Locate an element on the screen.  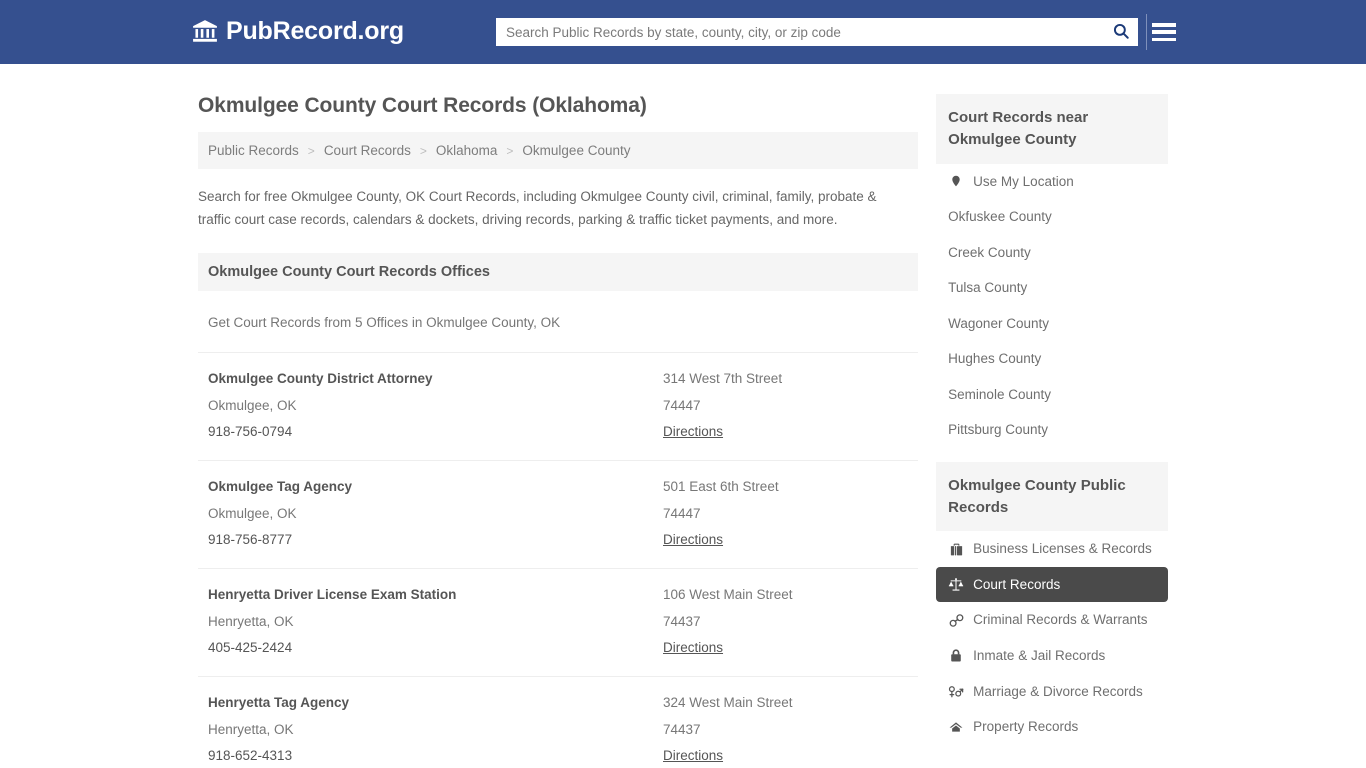
office-name-link: Henryetta Driver License Exam Station is located at coordinates (435, 595).